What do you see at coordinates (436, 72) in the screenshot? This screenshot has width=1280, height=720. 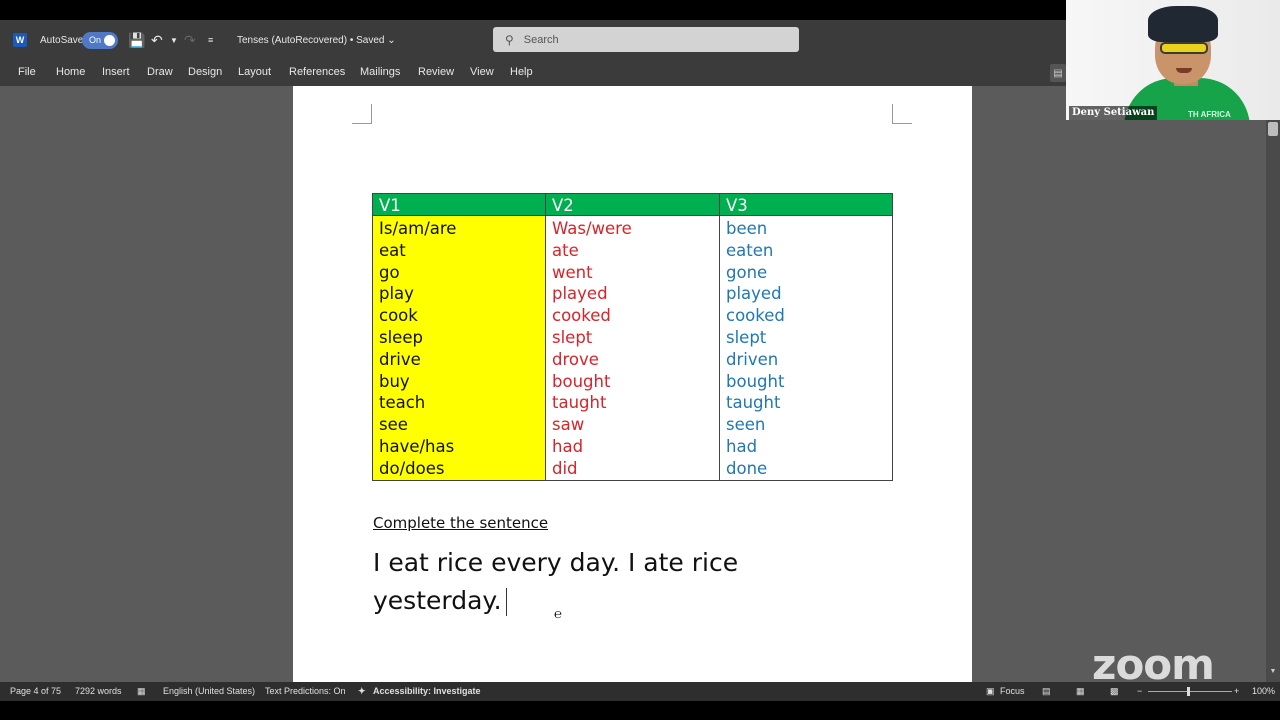 I see `tab-review: Review` at bounding box center [436, 72].